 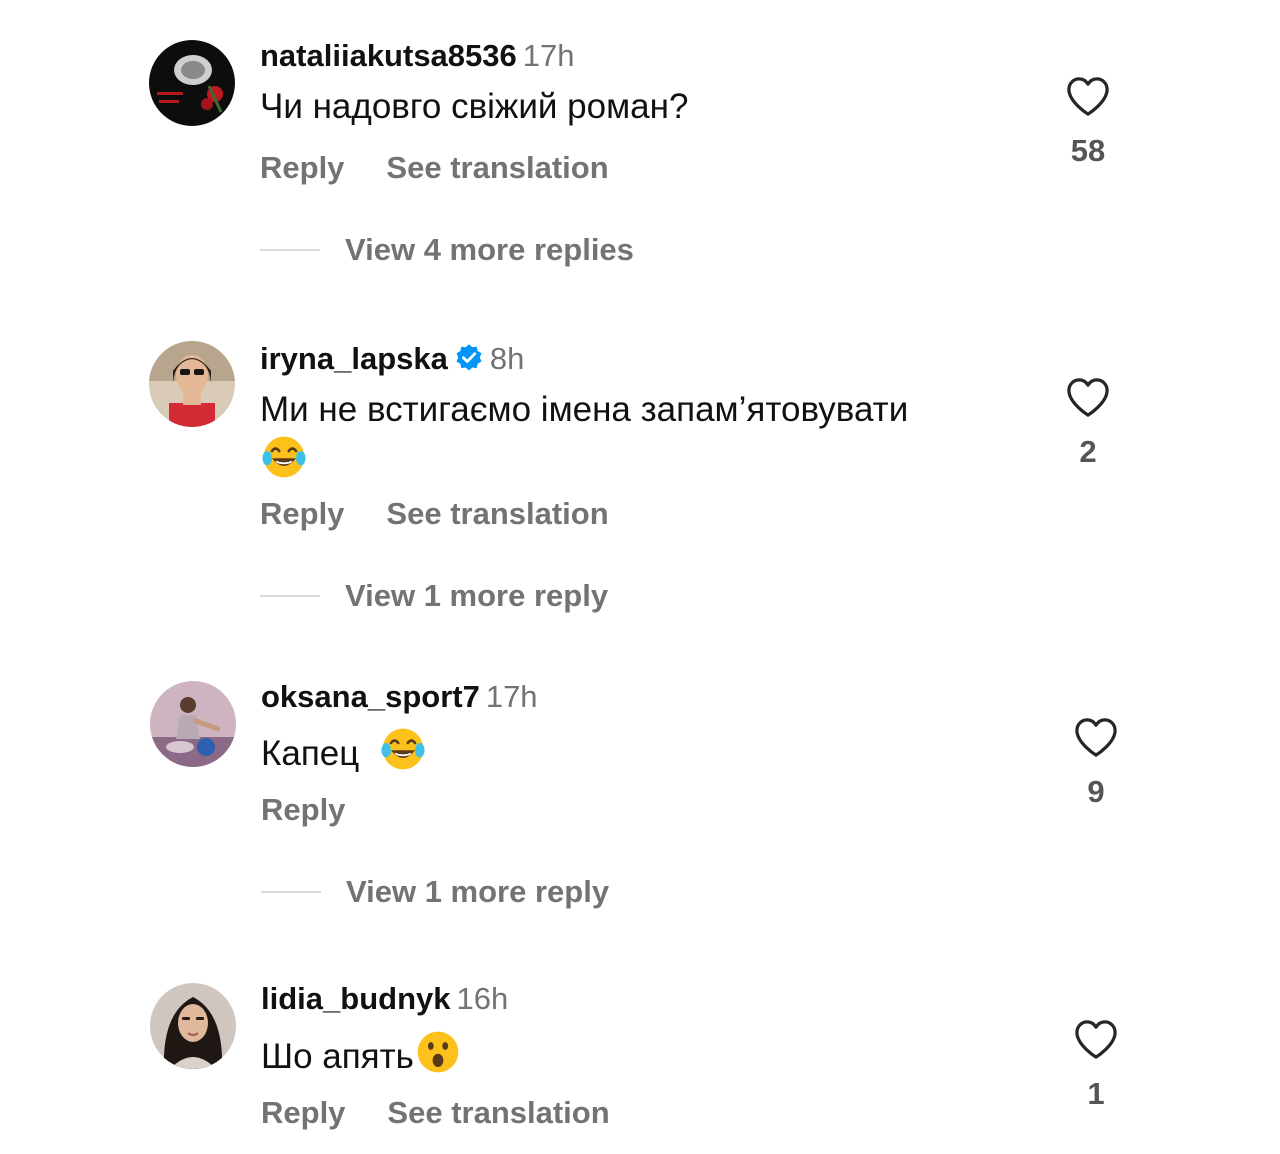 I want to click on like-count: 9, so click(x=1096, y=791).